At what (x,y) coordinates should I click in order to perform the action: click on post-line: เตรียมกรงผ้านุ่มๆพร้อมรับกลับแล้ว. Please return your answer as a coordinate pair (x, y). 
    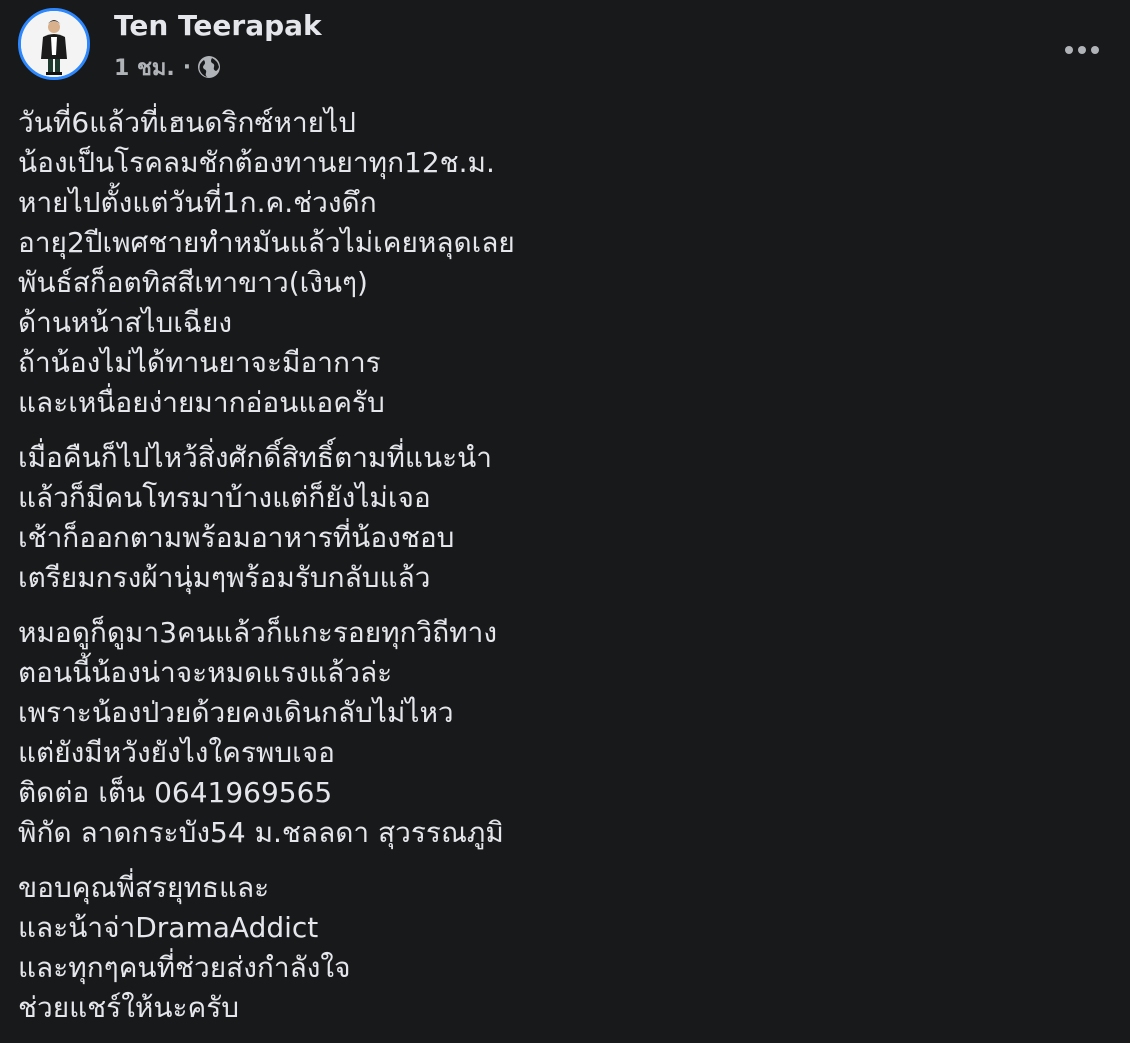
    Looking at the image, I should click on (224, 577).